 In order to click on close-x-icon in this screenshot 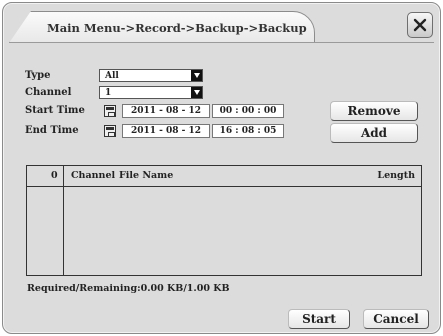, I will do `click(420, 25)`.